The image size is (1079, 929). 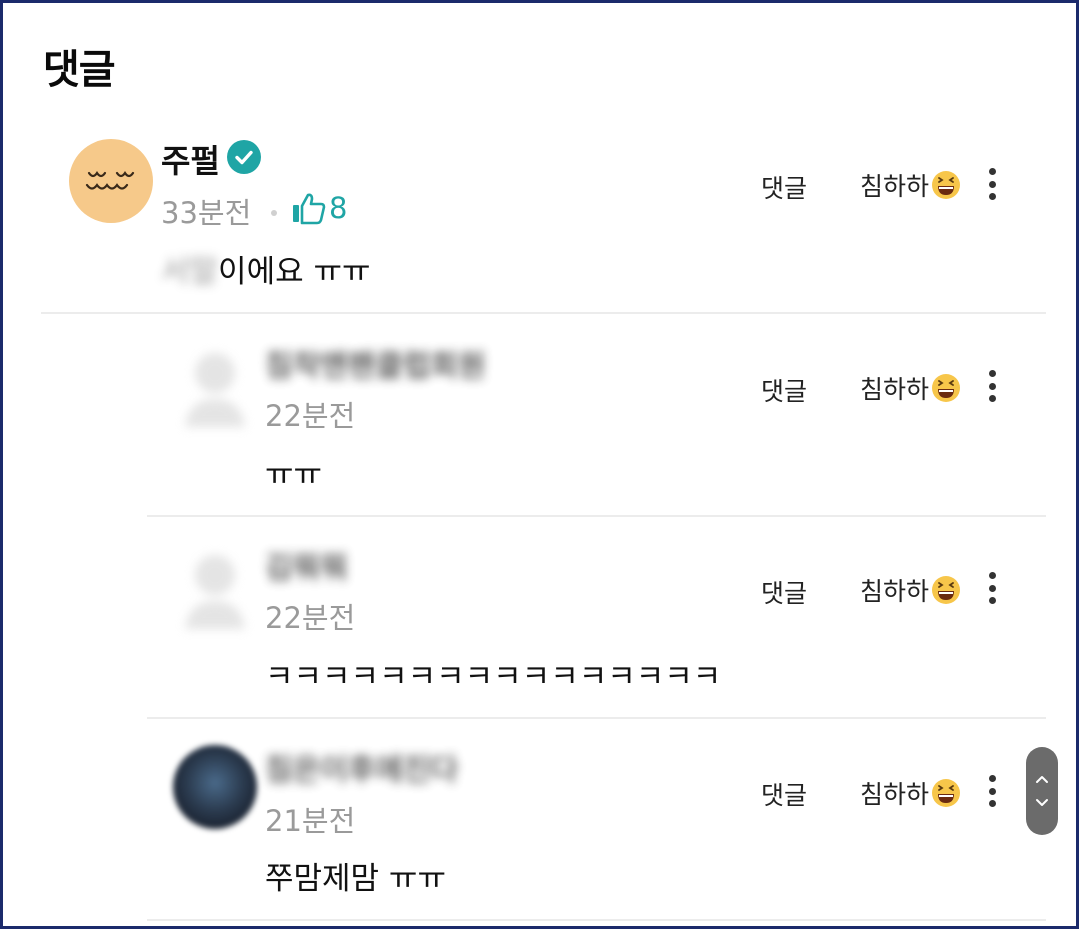 I want to click on comment-text-visible: 이에요 ㅠㅠ, so click(x=294, y=272).